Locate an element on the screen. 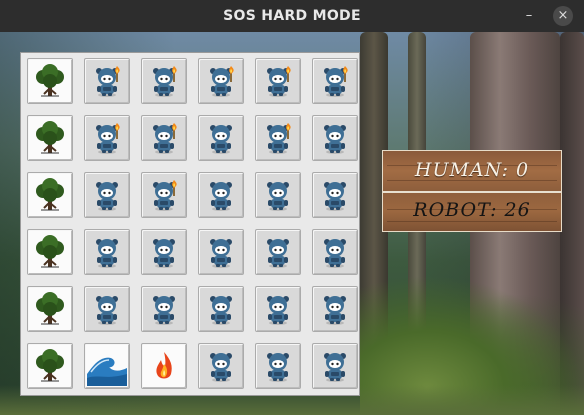  board-cell-r1-c3 is located at coordinates (221, 138).